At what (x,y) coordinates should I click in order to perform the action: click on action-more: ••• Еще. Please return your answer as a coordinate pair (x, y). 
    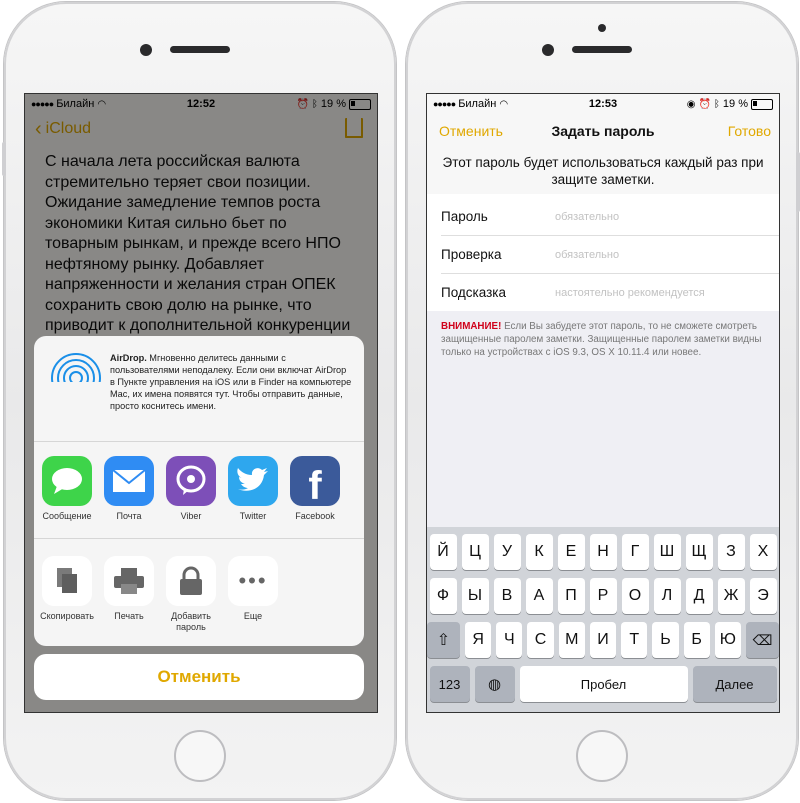
    Looking at the image, I should click on (253, 594).